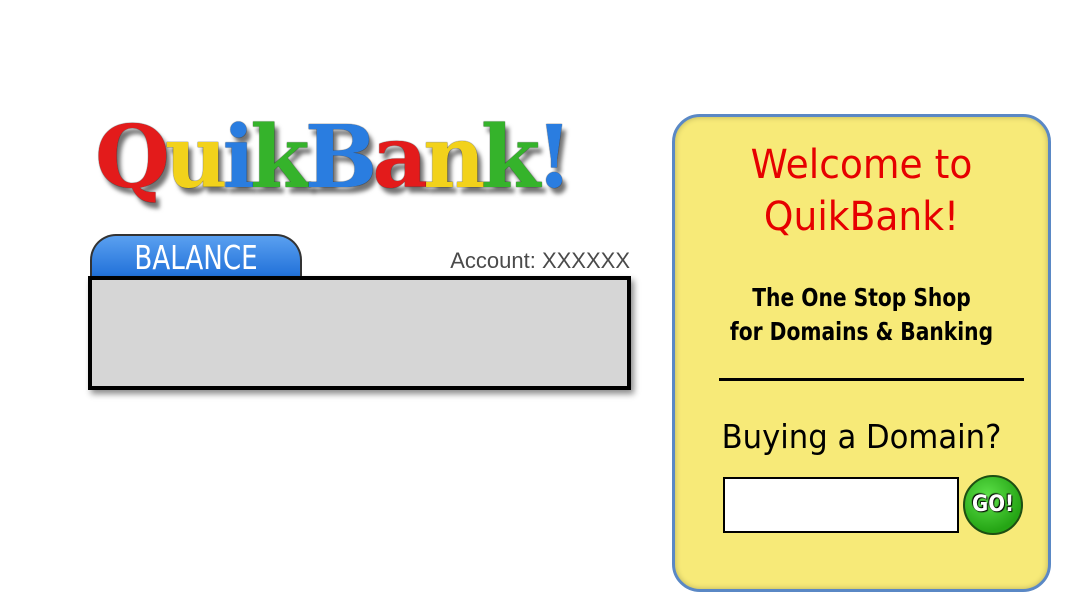  What do you see at coordinates (861, 165) in the screenshot?
I see `welcome-title-line1: Welcome to` at bounding box center [861, 165].